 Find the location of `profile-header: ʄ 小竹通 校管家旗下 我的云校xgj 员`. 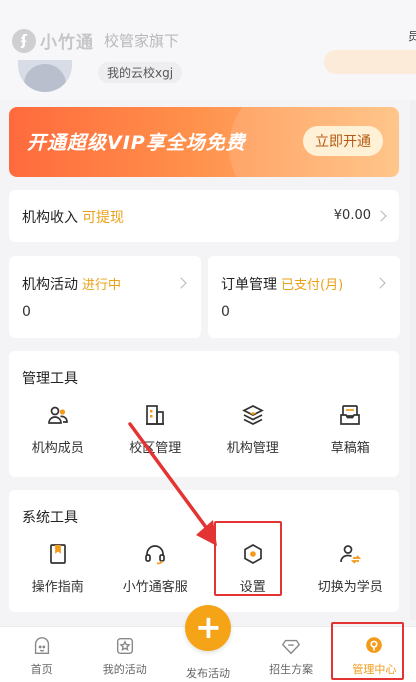

profile-header: ʄ 小竹通 校管家旗下 我的云校xgj 员 is located at coordinates (208, 50).